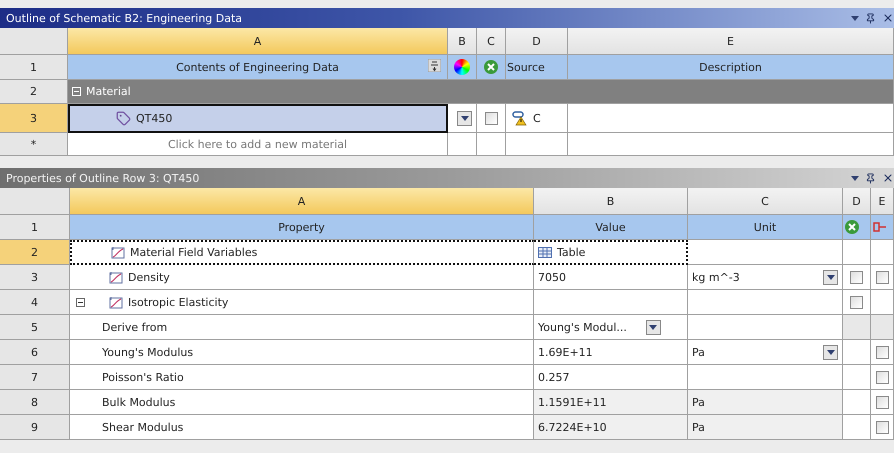  Describe the element at coordinates (434, 65) in the screenshot. I see `sort-icon` at that location.